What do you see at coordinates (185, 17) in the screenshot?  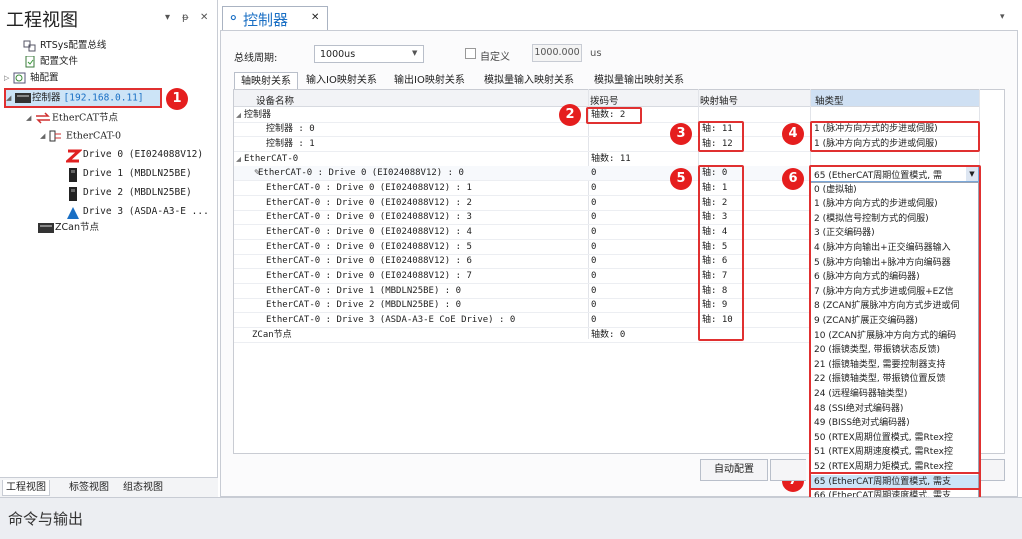 I see `pin-icon: ᵽ` at bounding box center [185, 17].